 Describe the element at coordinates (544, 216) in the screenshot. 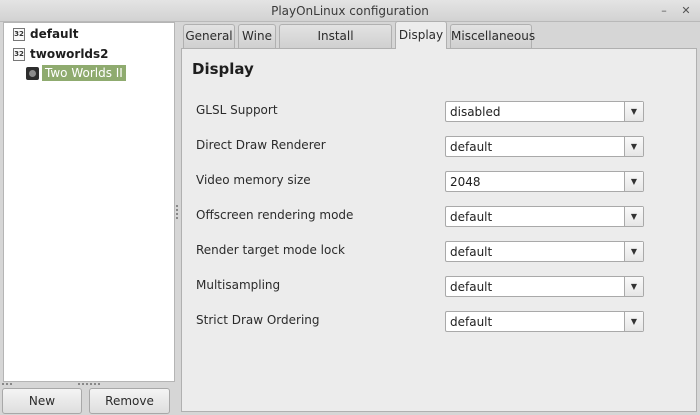

I see `offscreen-rendering-mode-select: default ▼` at that location.